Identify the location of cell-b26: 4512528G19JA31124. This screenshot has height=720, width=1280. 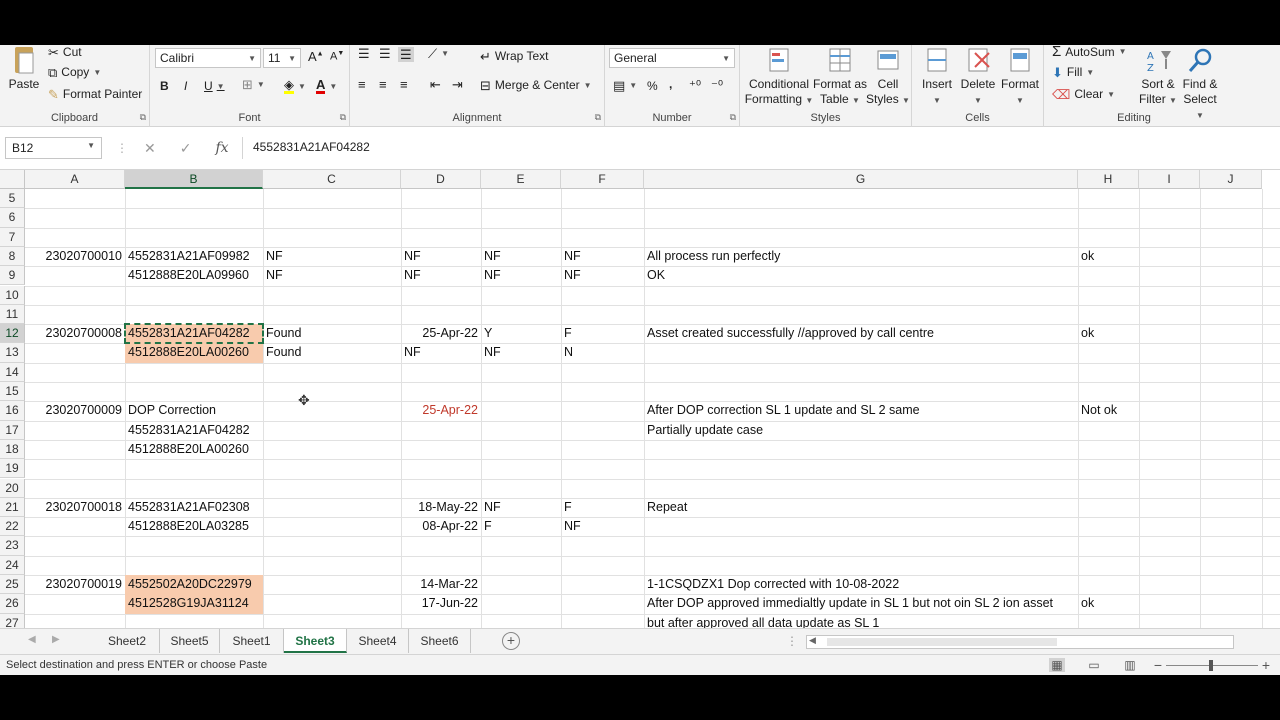
(194, 604).